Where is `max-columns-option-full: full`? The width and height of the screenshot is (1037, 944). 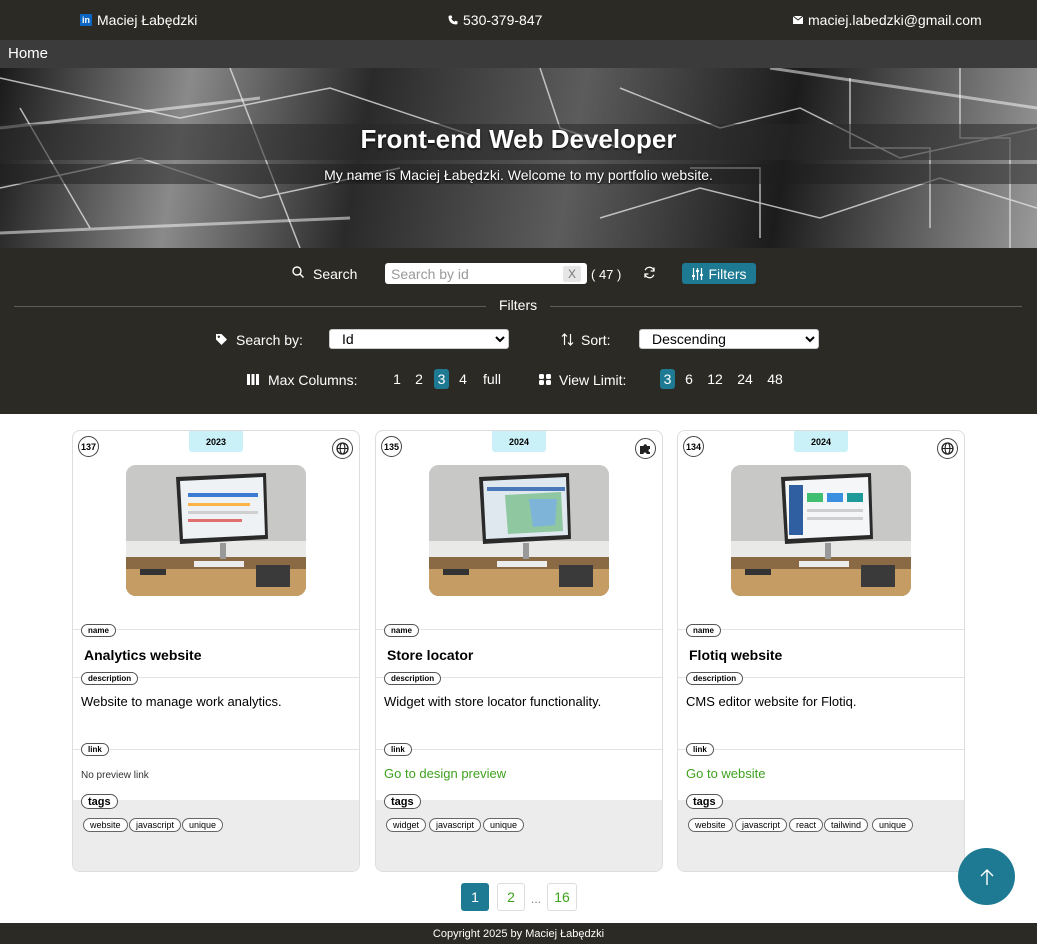
max-columns-option-full: full is located at coordinates (492, 379).